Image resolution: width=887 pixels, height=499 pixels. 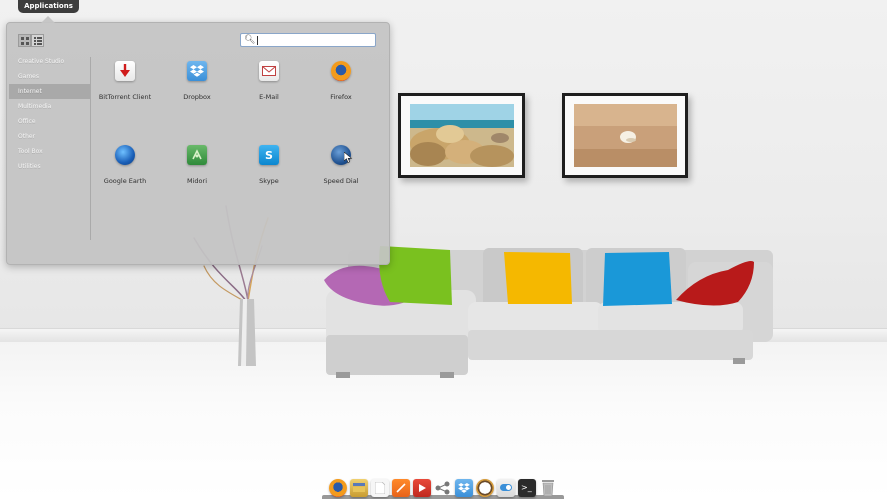 What do you see at coordinates (485, 487) in the screenshot?
I see `clock-icon` at bounding box center [485, 487].